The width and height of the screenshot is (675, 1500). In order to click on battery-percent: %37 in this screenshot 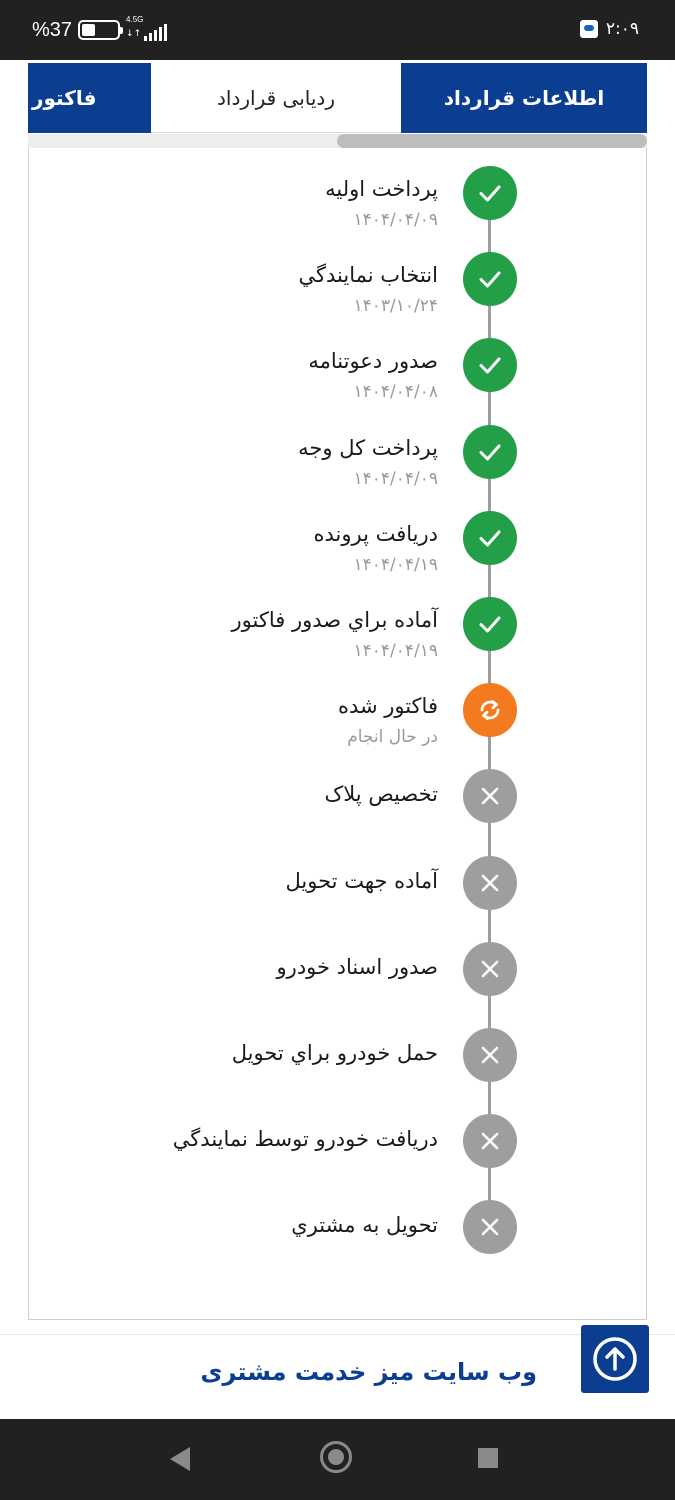, I will do `click(52, 29)`.